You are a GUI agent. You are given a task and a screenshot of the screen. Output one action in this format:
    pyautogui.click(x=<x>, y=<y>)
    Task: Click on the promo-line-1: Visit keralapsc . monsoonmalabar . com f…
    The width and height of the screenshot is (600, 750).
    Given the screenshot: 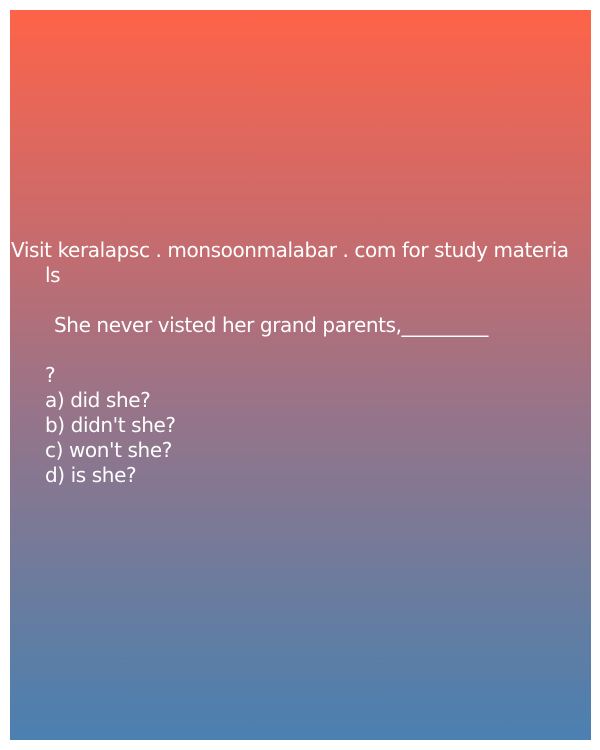 What is the action you would take?
    pyautogui.click(x=290, y=250)
    